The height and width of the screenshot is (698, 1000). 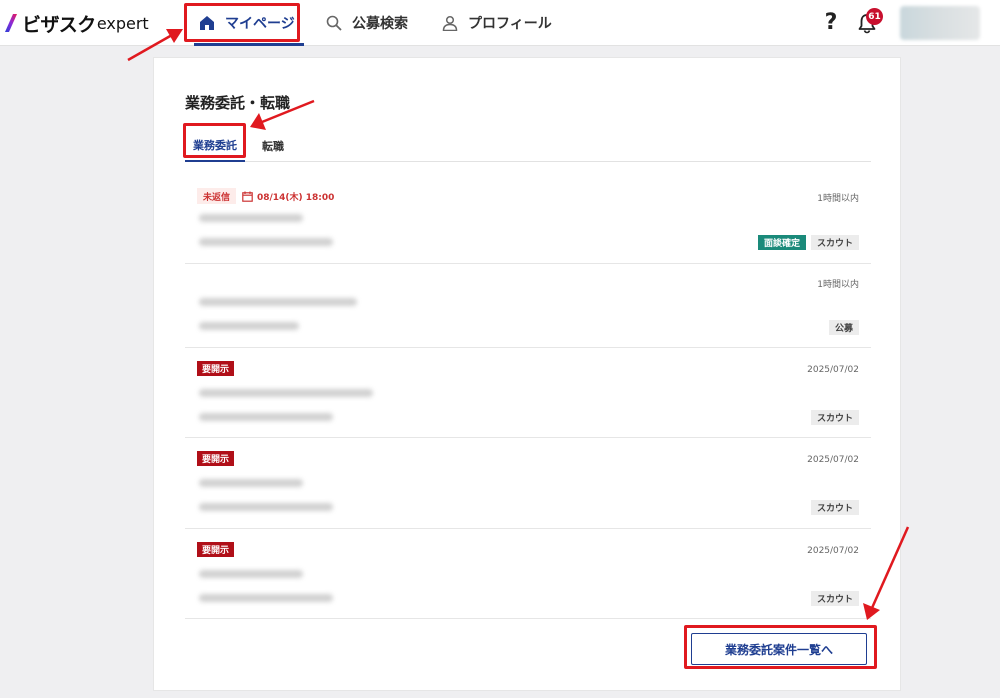 What do you see at coordinates (215, 146) in the screenshot?
I see `tab-outsourcing: 業務委託` at bounding box center [215, 146].